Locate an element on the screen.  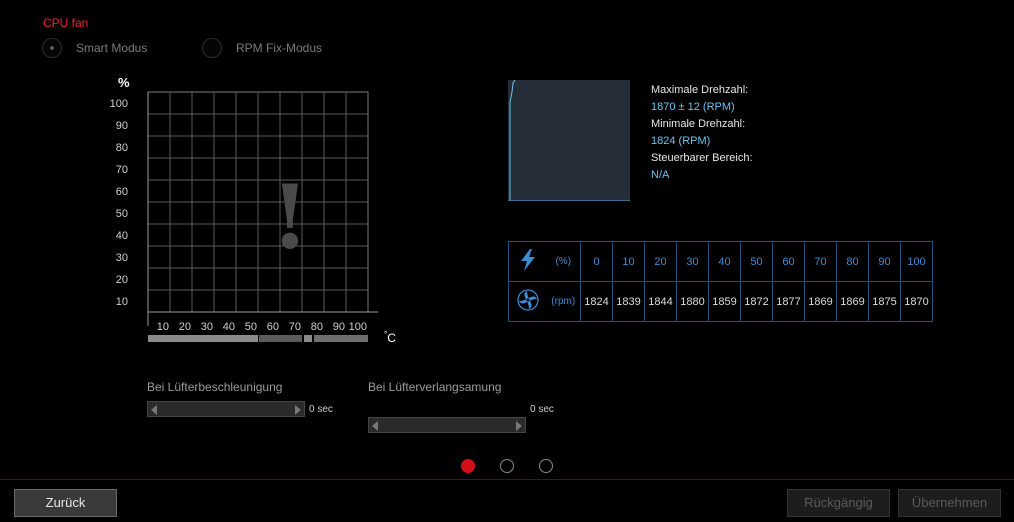
radio-smart-mode: Smart Modus is located at coordinates (94, 48).